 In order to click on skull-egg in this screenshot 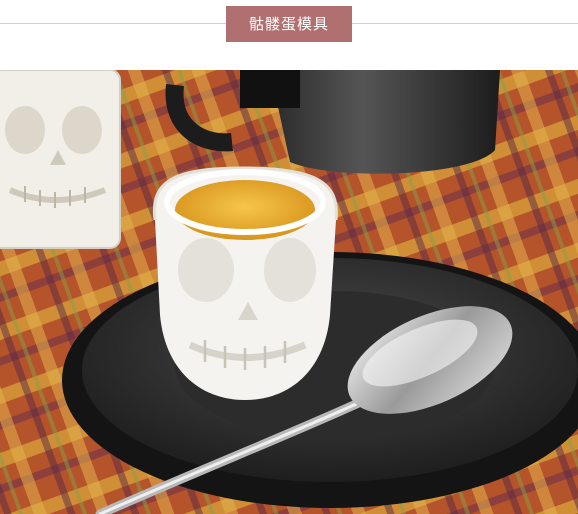, I will do `click(245, 283)`.